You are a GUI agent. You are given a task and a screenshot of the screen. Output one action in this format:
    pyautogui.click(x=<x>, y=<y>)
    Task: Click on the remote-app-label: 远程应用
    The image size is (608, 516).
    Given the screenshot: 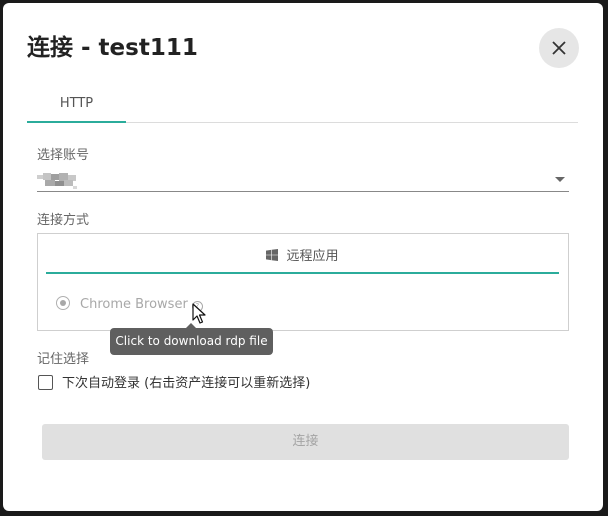 What is the action you would take?
    pyautogui.click(x=312, y=256)
    